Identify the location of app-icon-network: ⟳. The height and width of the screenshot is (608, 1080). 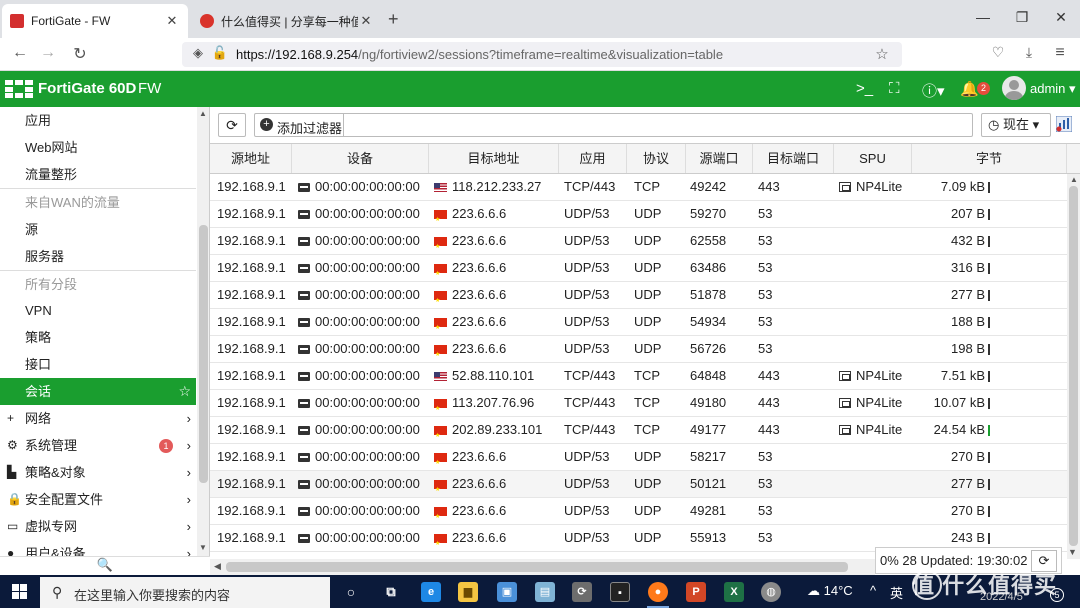
(582, 592).